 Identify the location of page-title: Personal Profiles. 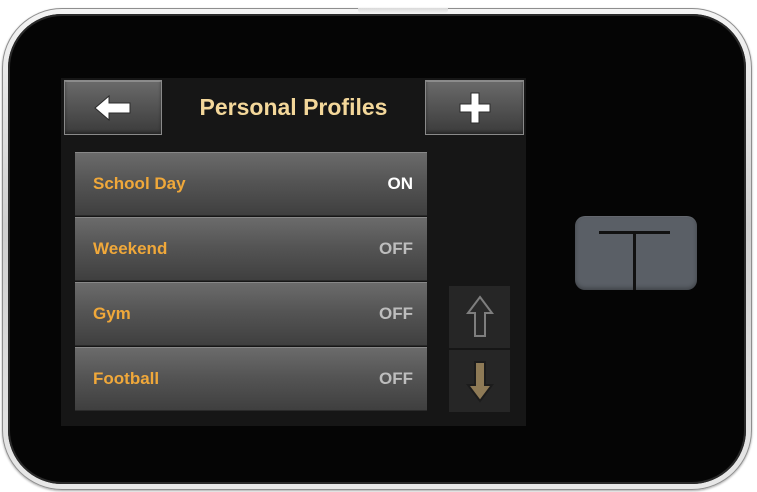
(293, 107).